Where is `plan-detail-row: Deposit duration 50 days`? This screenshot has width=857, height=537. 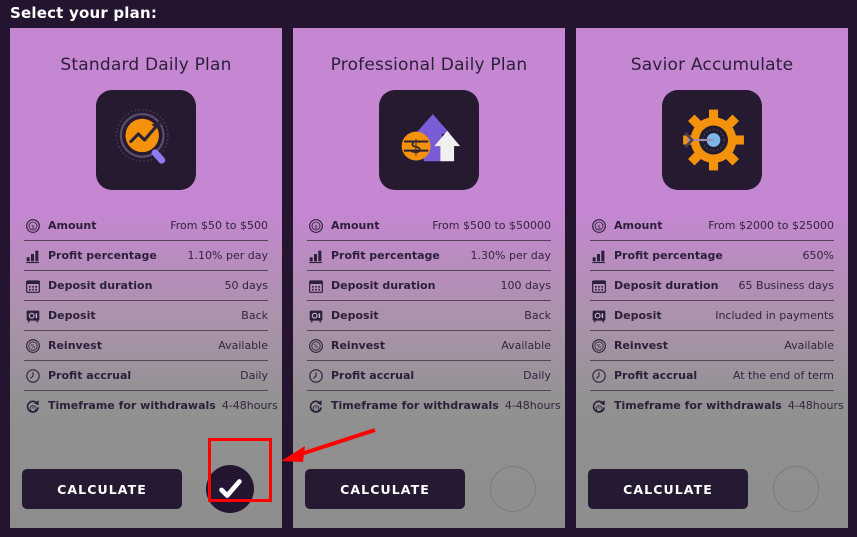
plan-detail-row: Deposit duration 50 days is located at coordinates (146, 286).